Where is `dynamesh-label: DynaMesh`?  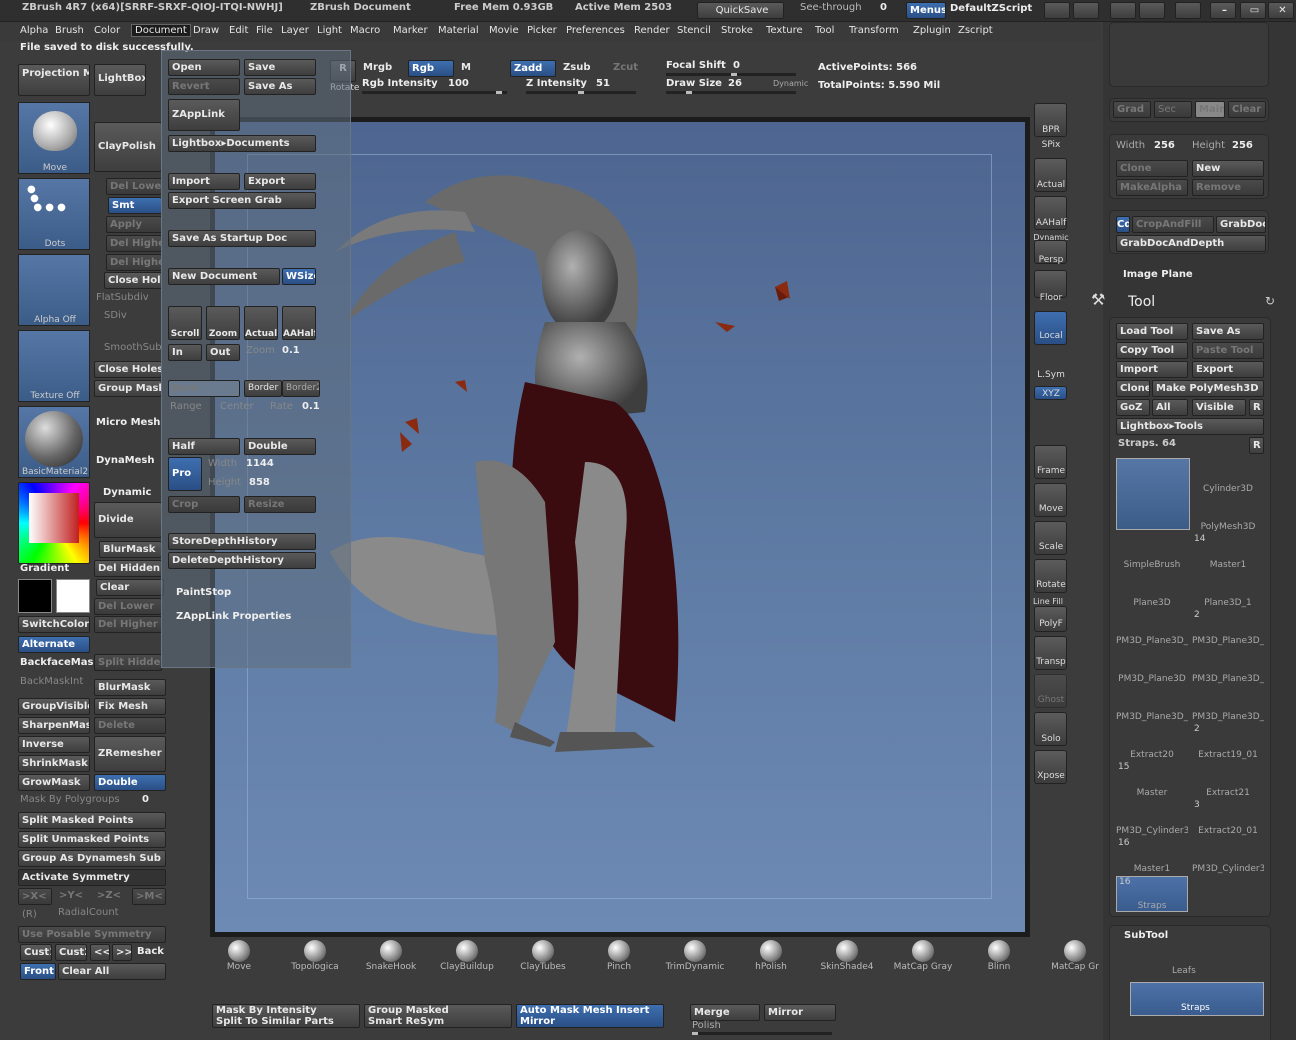 dynamesh-label: DynaMesh is located at coordinates (125, 460).